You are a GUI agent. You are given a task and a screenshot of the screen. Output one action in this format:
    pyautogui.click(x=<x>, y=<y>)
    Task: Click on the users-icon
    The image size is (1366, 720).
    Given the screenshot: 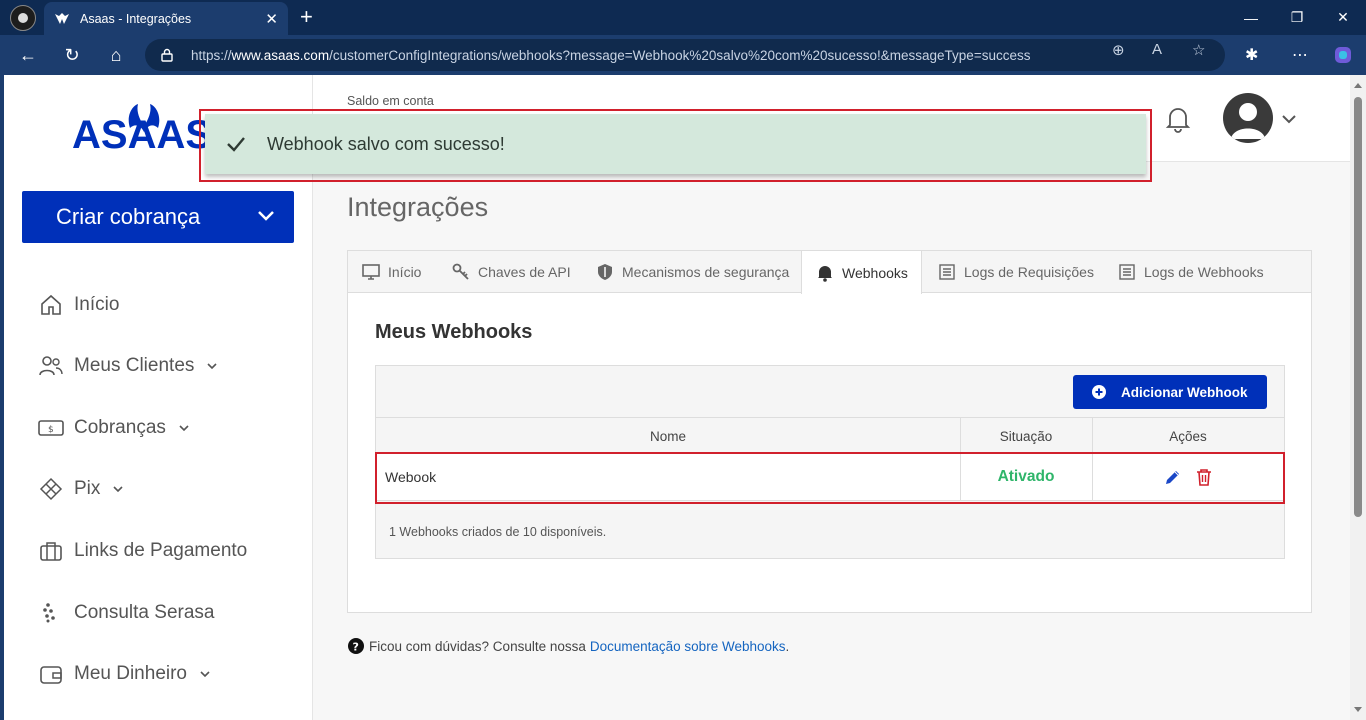 What is the action you would take?
    pyautogui.click(x=51, y=366)
    